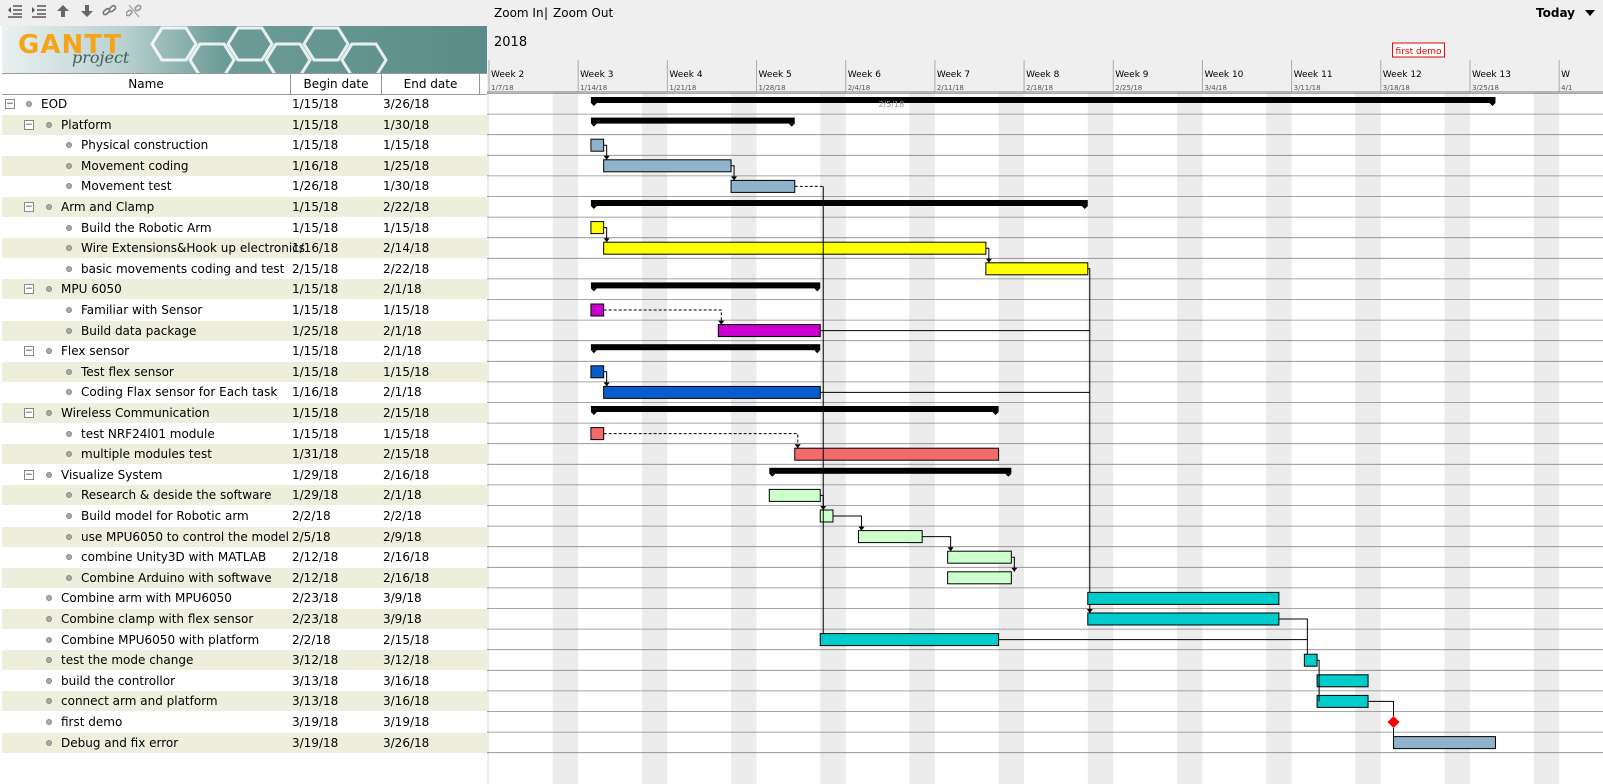 The image size is (1603, 784). Describe the element at coordinates (246, 228) in the screenshot. I see `task-row: Build the Robotic Arm 1/15/18 1/15/18` at that location.